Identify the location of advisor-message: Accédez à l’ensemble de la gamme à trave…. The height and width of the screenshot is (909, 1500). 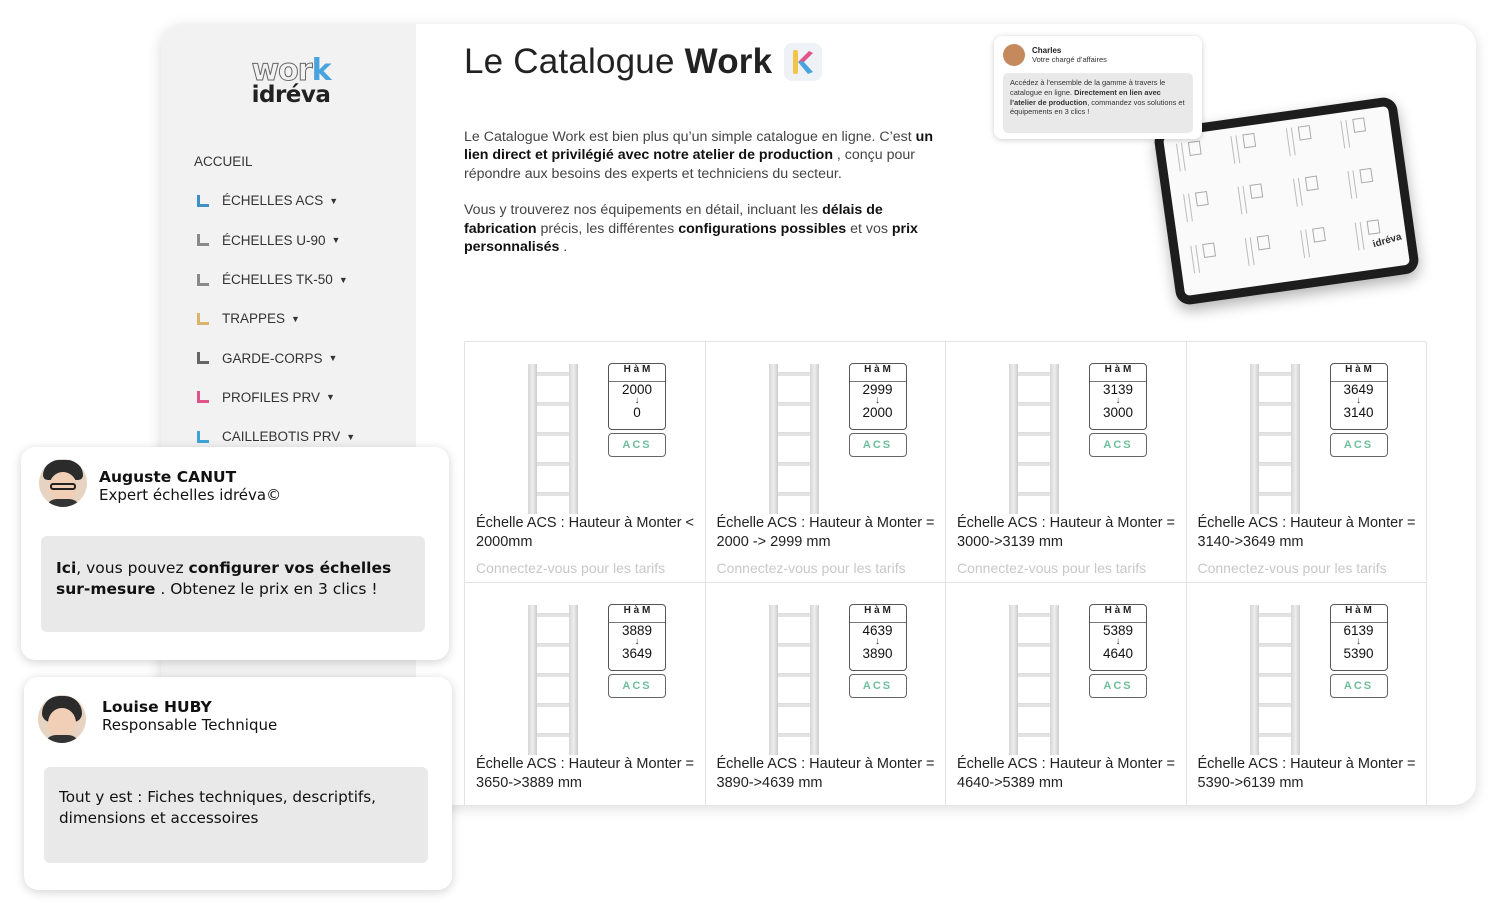
(1098, 103).